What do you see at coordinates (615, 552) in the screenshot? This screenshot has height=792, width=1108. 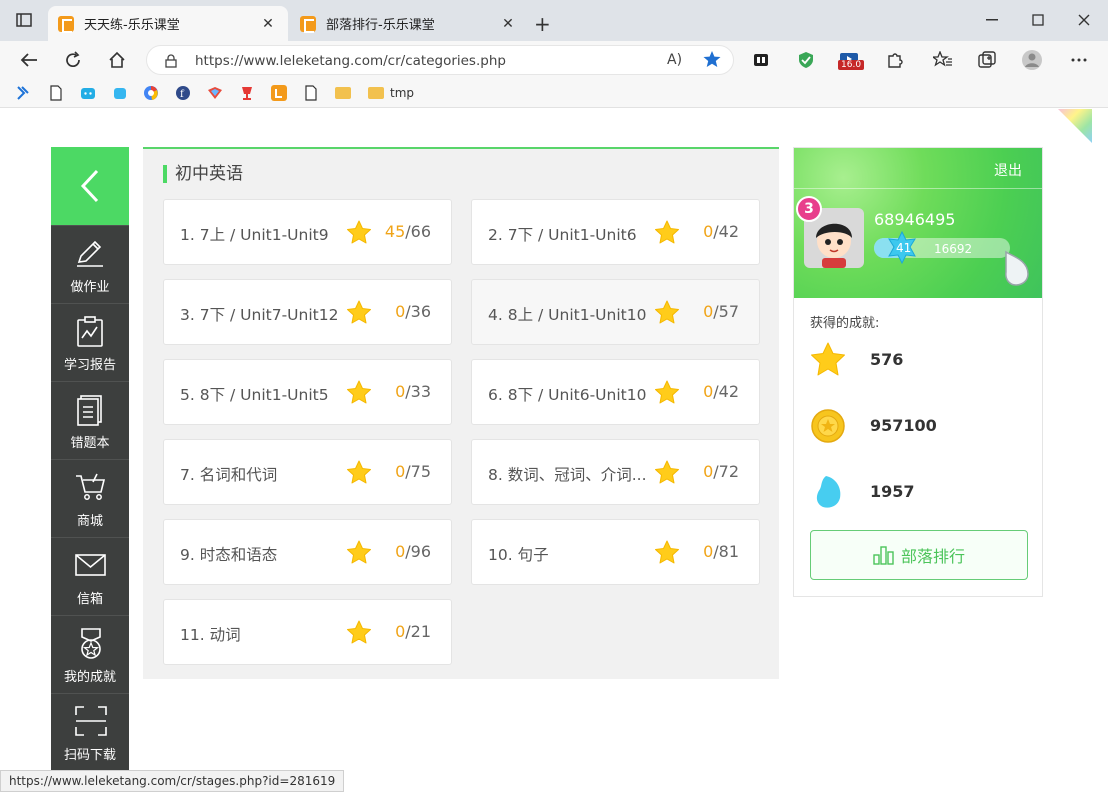 I see `unit-card: 10. 句子 0/81` at bounding box center [615, 552].